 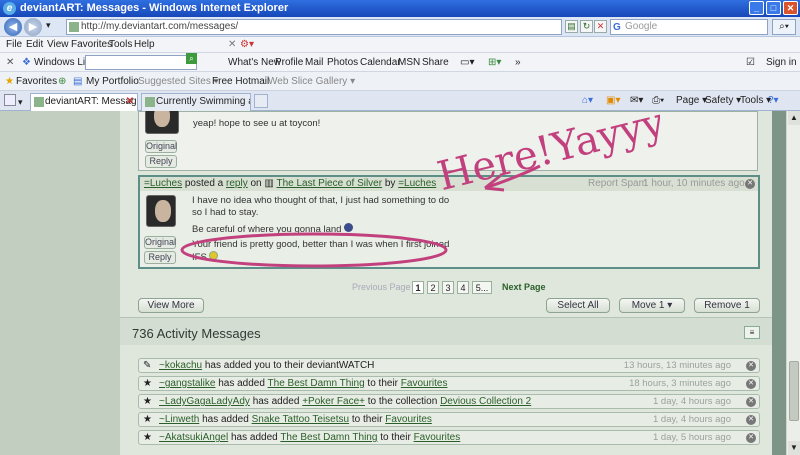 What do you see at coordinates (652, 305) in the screenshot?
I see `move-button: Move 1 ▾` at bounding box center [652, 305].